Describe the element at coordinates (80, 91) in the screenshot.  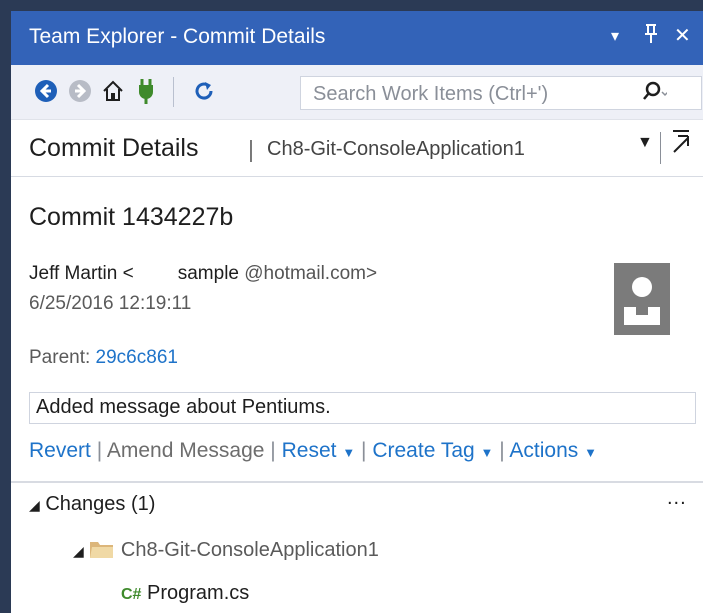
I see `forward-icon` at that location.